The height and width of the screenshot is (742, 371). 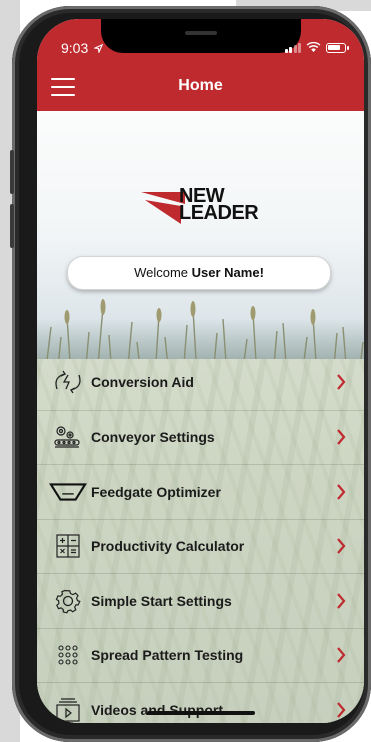 I want to click on welcome-banner: Welcome User Name!, so click(x=199, y=273).